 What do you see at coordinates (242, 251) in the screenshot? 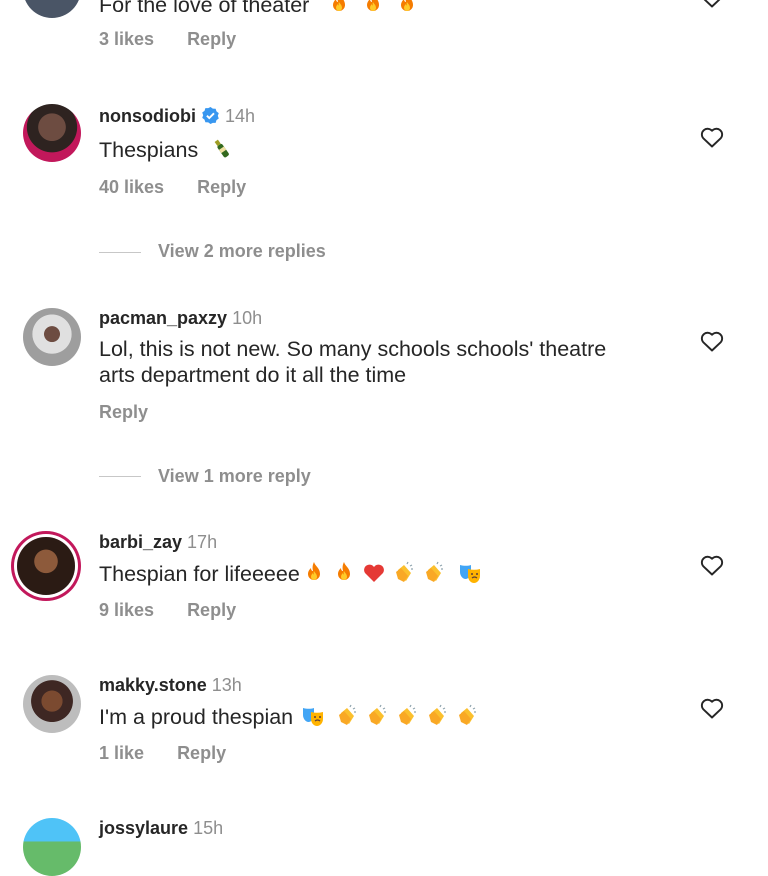
I see `view-more-replies-button: View 2 more replies` at bounding box center [242, 251].